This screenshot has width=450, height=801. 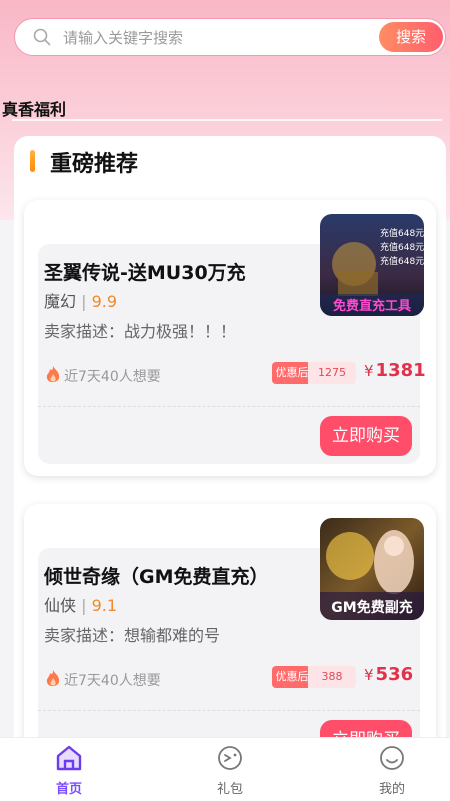 I want to click on seller-description: 卖家描述：战力极强！！！, so click(x=140, y=331).